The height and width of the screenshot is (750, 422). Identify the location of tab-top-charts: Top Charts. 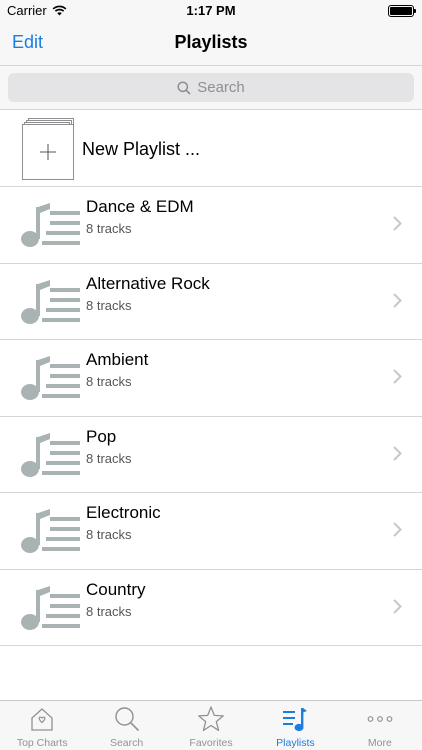
(42, 725).